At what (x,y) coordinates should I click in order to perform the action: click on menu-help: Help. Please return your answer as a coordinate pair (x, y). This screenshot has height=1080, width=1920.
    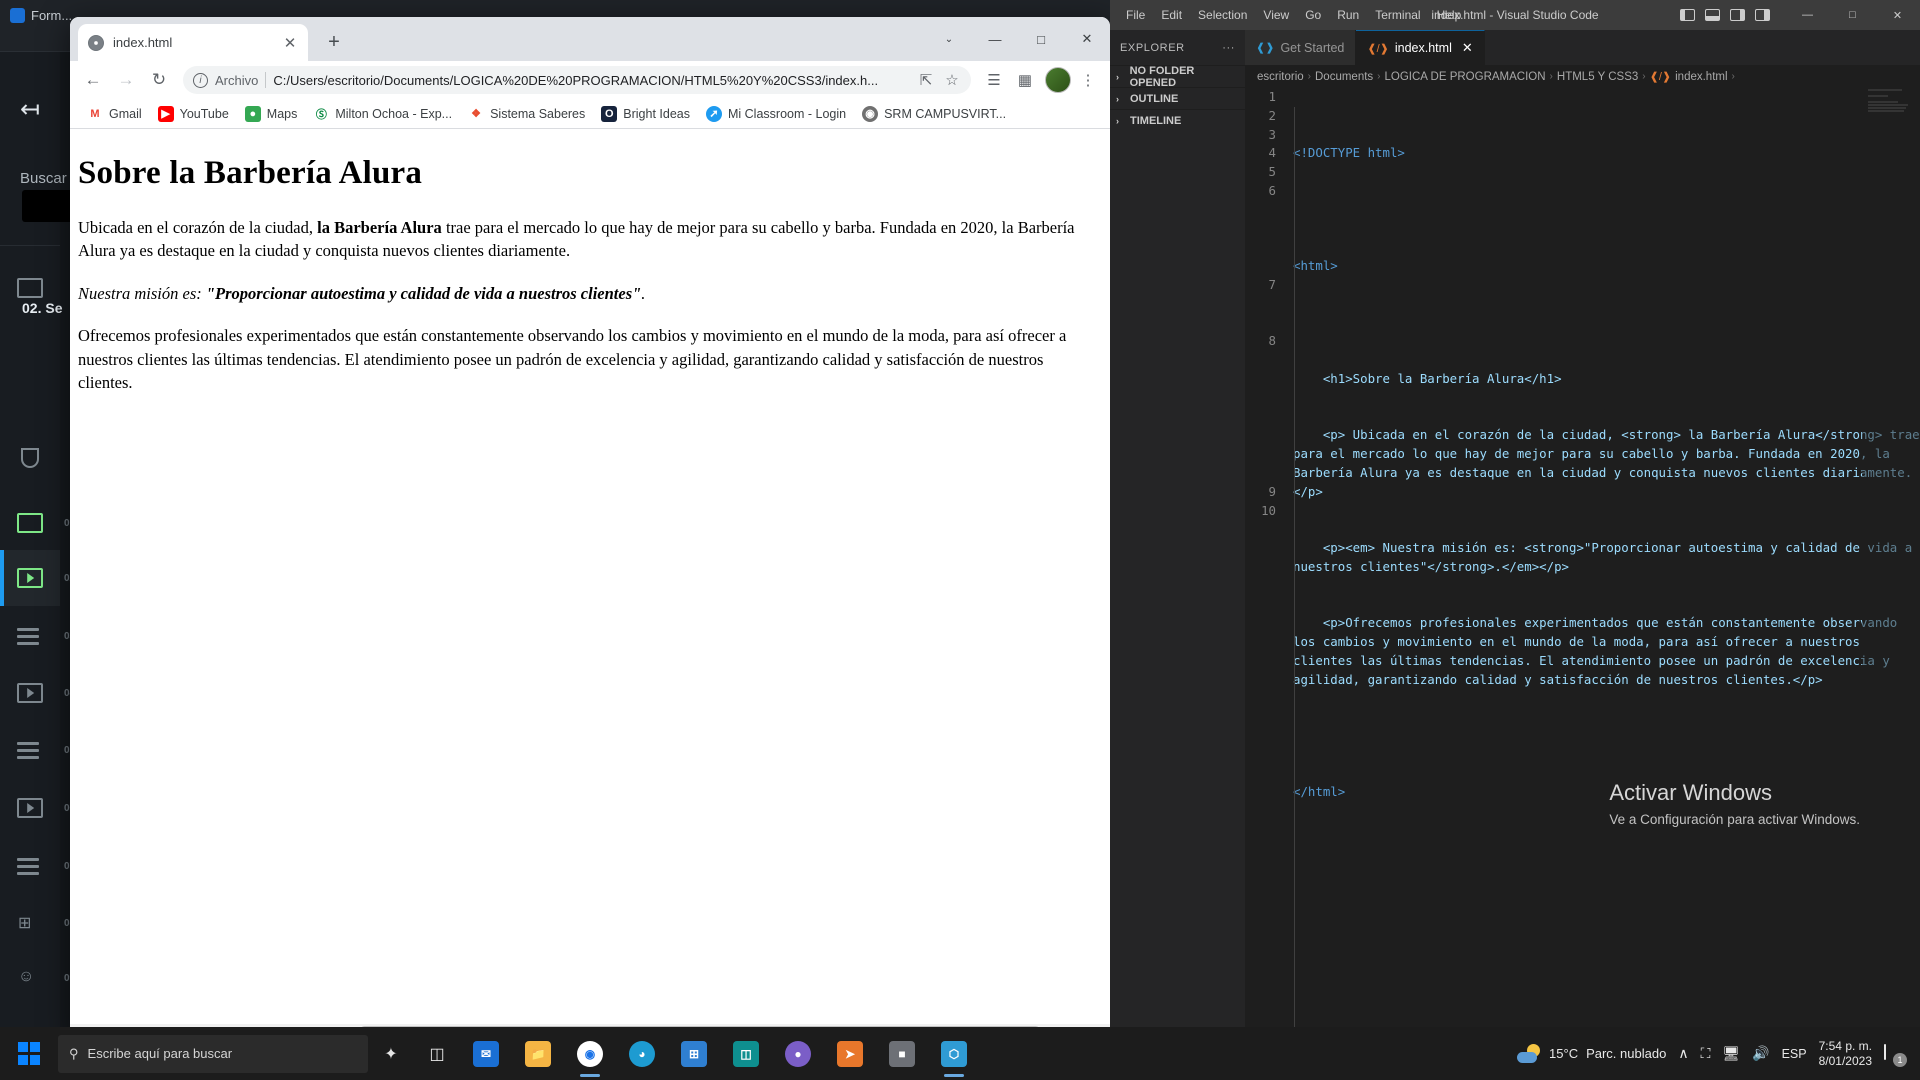
    Looking at the image, I should click on (1449, 15).